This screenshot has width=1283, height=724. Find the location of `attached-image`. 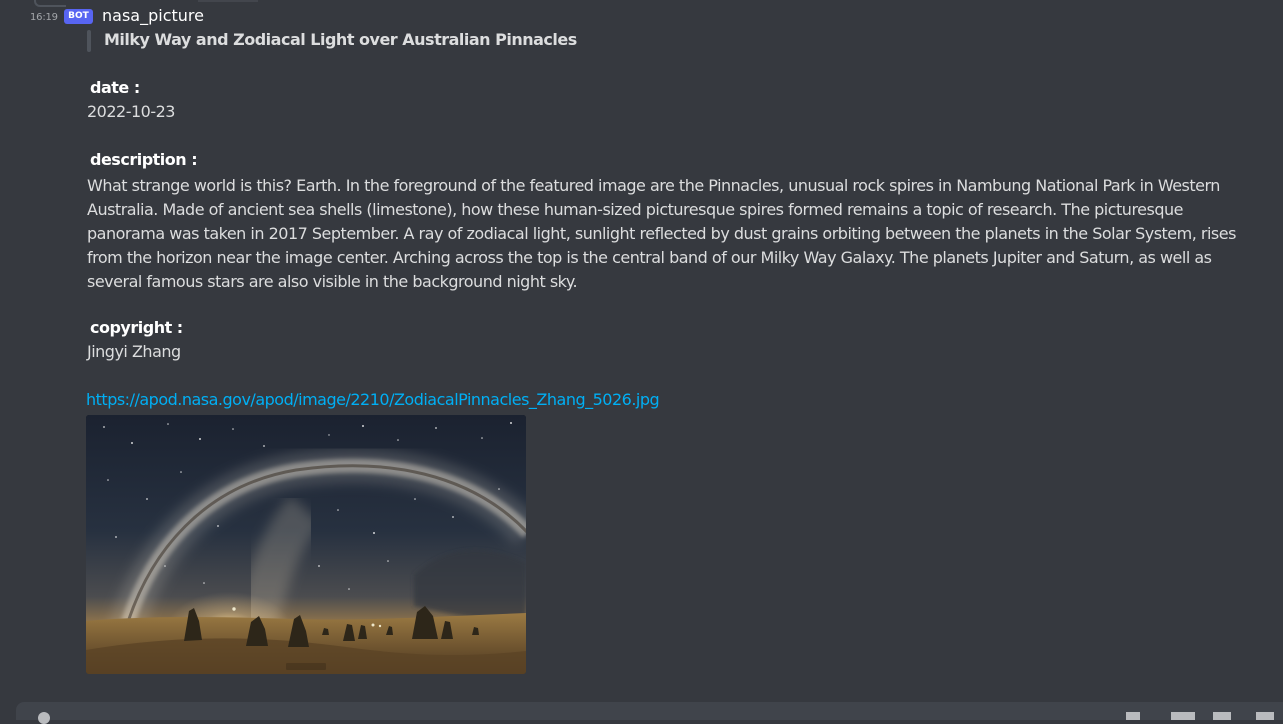

attached-image is located at coordinates (306, 544).